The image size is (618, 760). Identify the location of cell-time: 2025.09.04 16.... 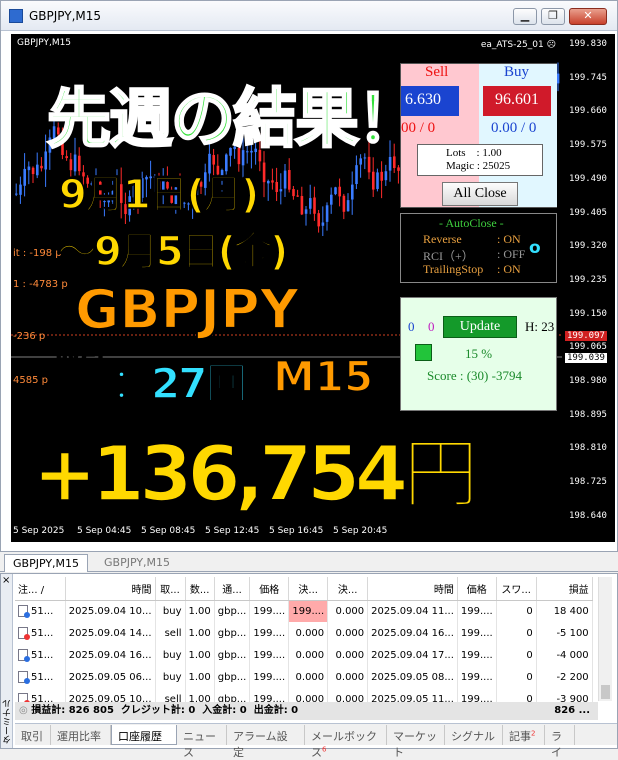
(110, 655).